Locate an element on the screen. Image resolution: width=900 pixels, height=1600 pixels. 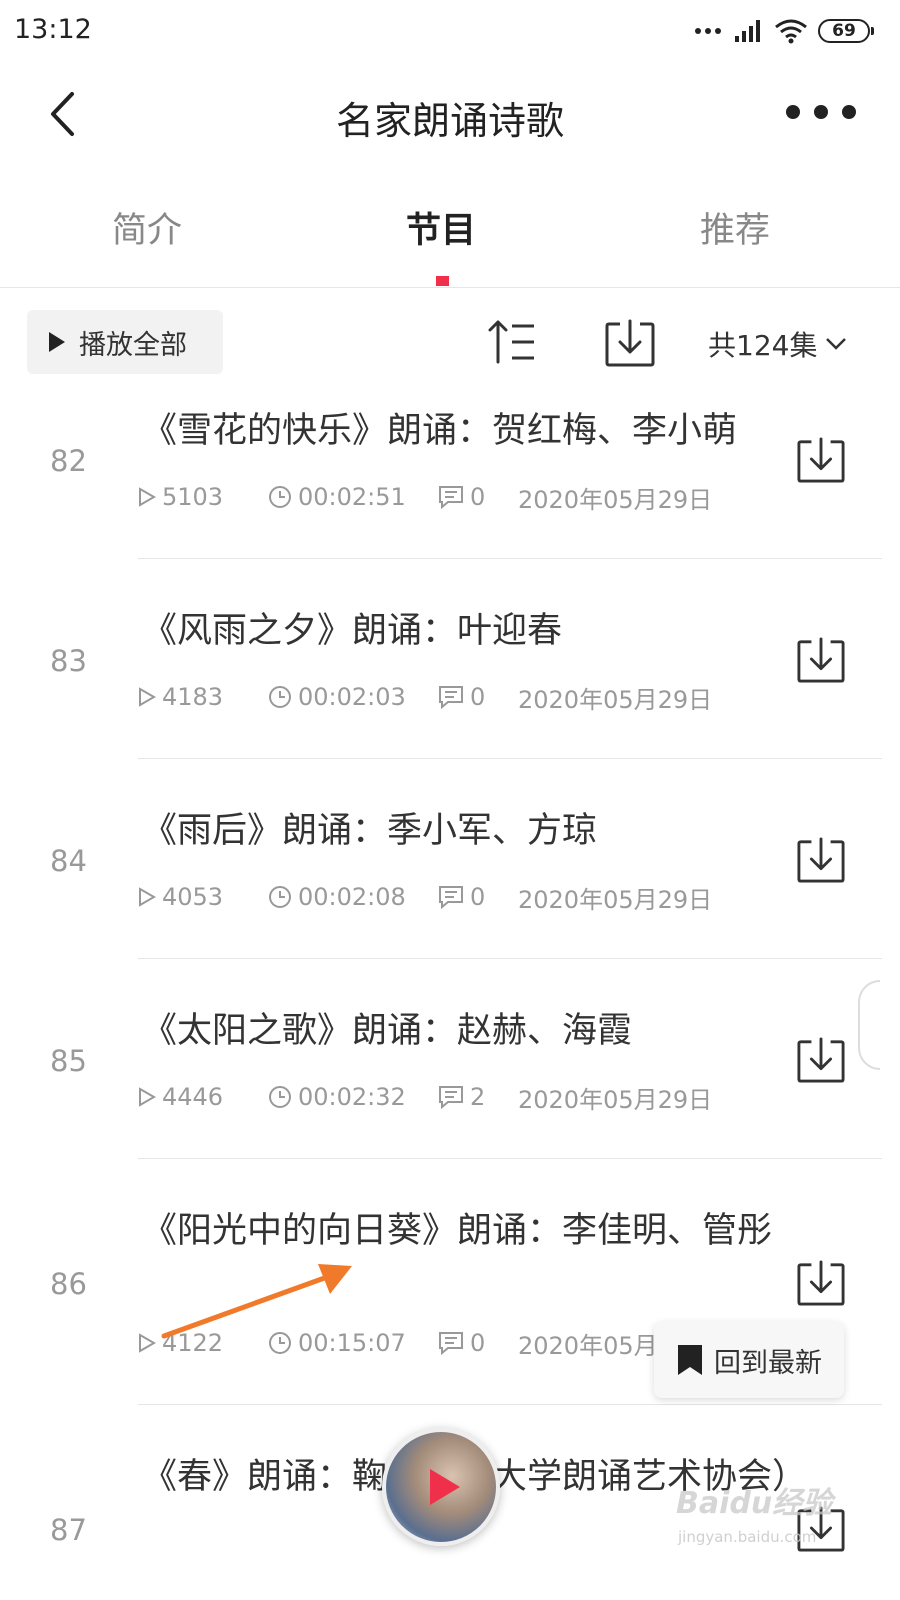
bookmark-icon is located at coordinates (690, 1360).